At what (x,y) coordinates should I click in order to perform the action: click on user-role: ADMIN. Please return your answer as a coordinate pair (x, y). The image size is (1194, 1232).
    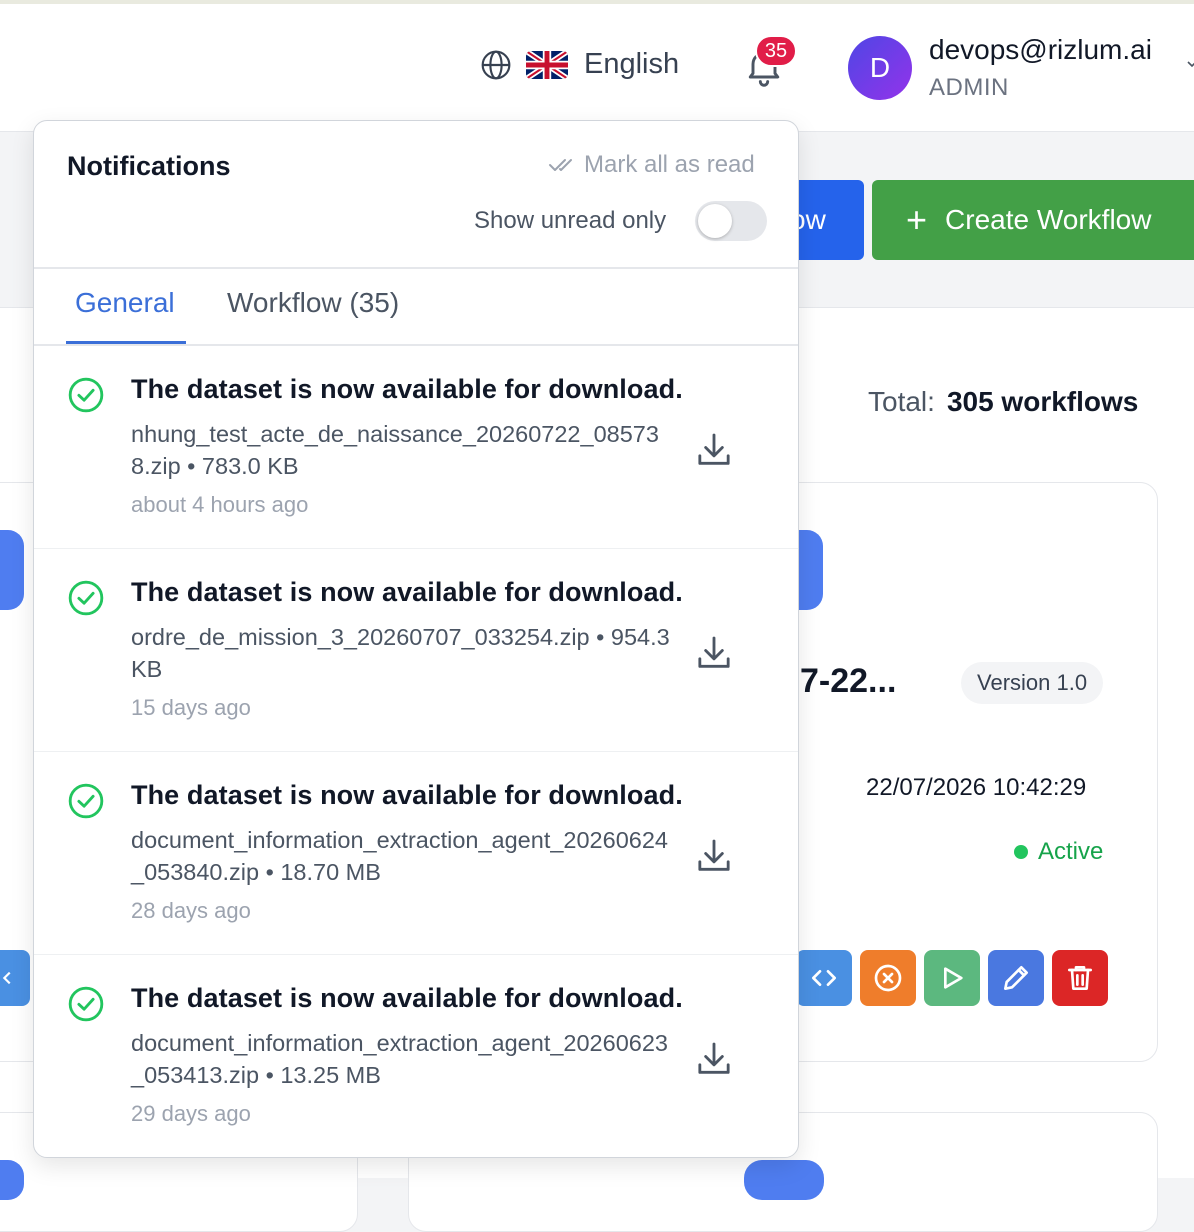
    Looking at the image, I should click on (969, 87).